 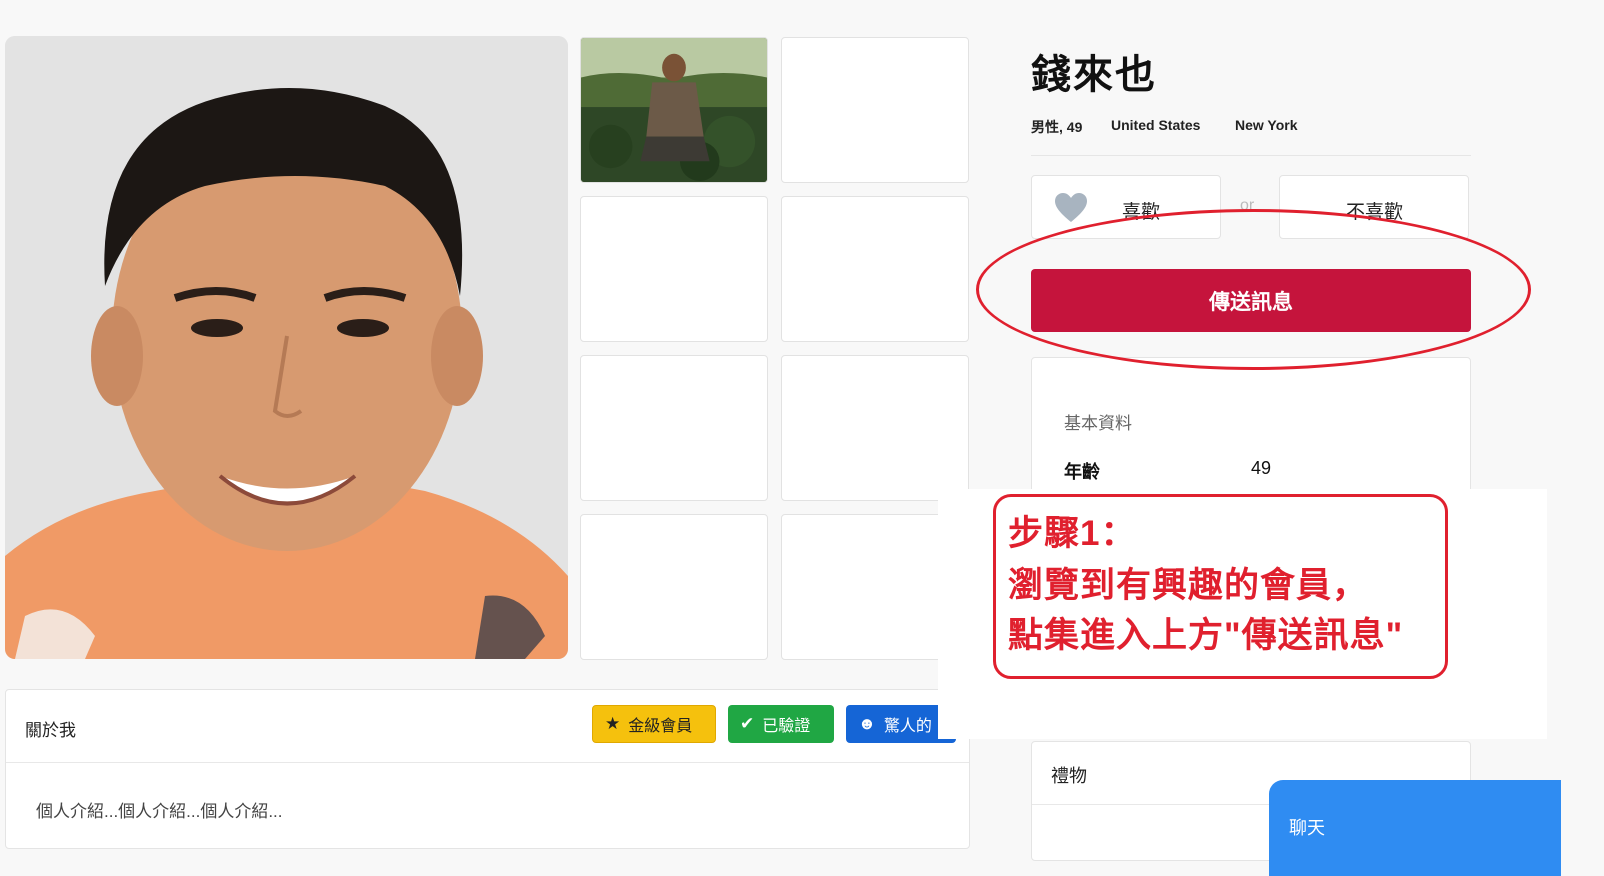 What do you see at coordinates (1307, 828) in the screenshot?
I see `chat-label: 聊天` at bounding box center [1307, 828].